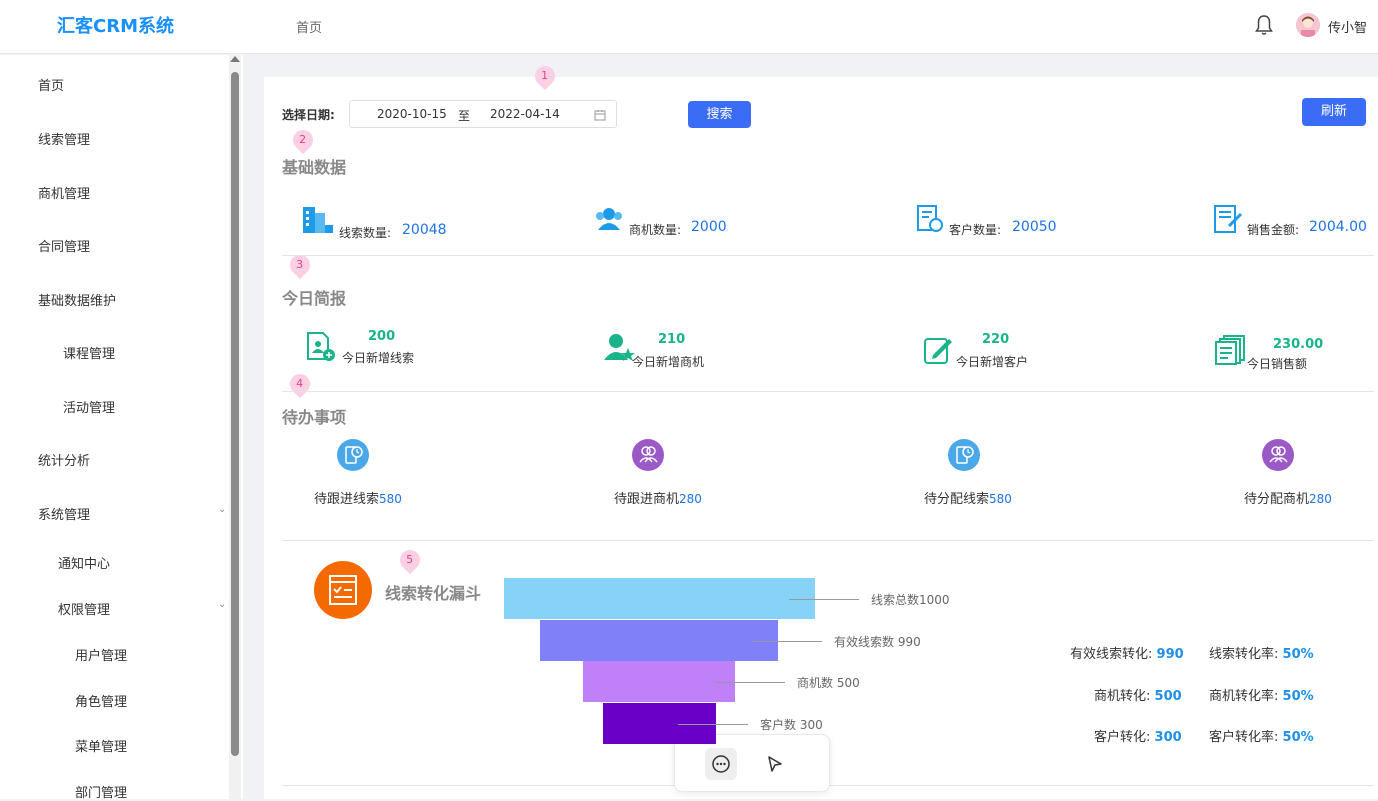  Describe the element at coordinates (365, 233) in the screenshot. I see `stat-label: 线索数量:` at that location.